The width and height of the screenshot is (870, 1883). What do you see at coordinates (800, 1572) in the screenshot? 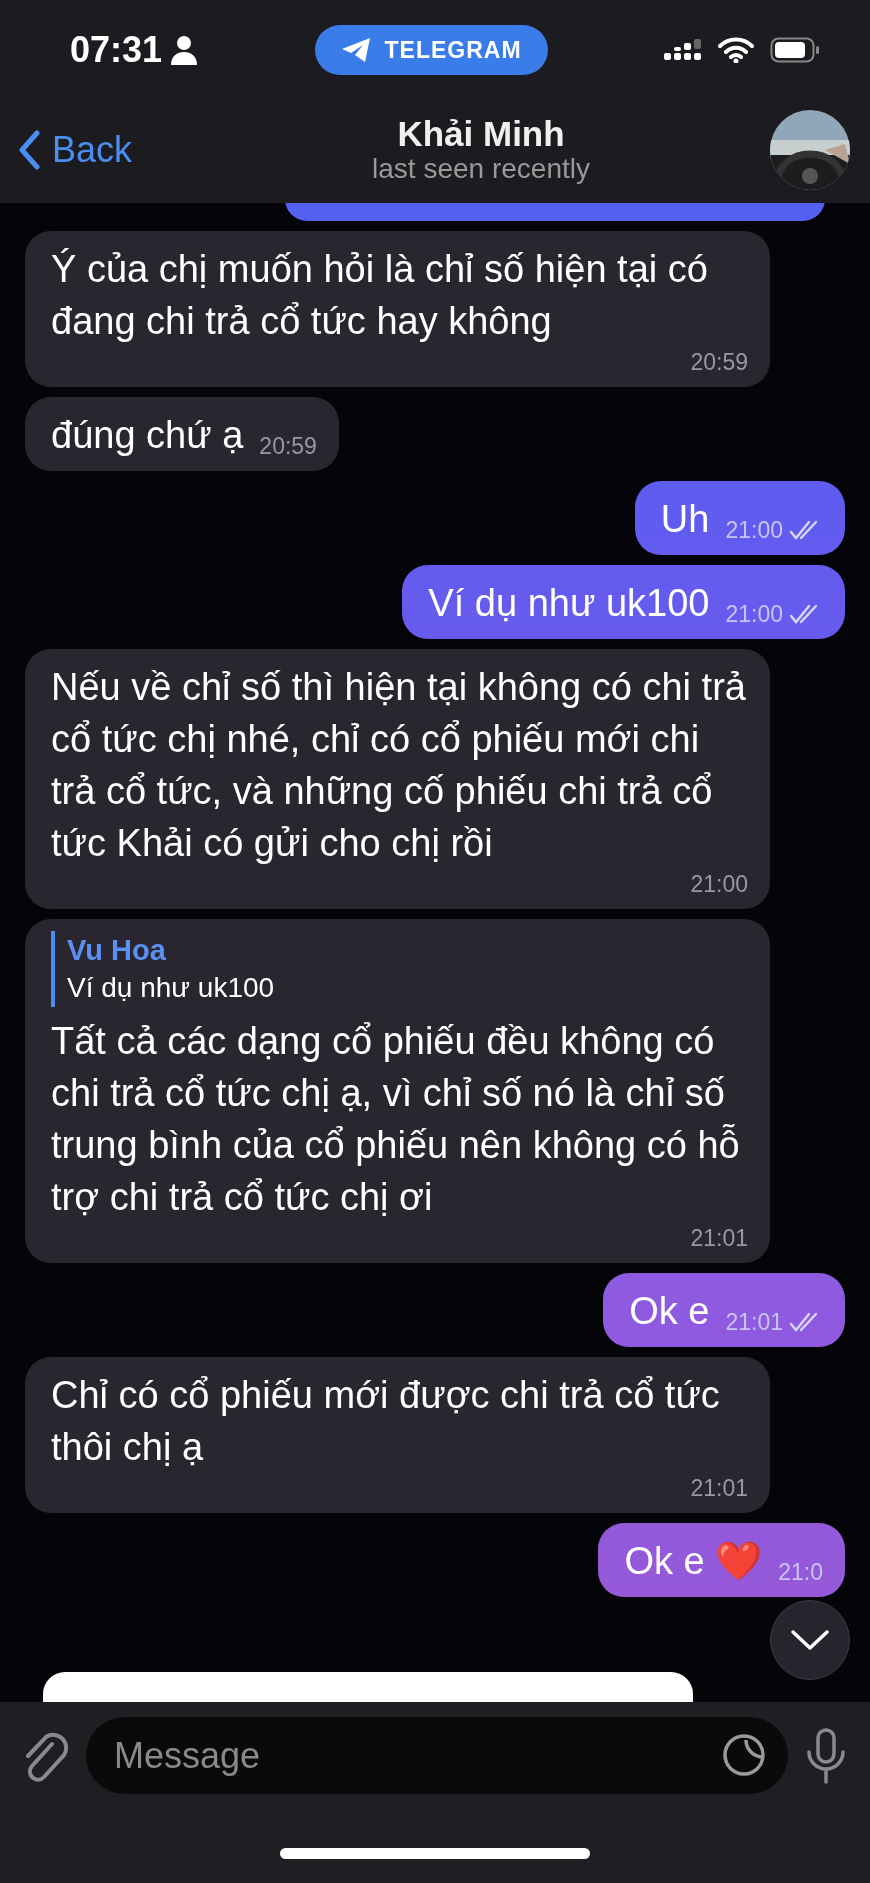
I see `message-time: 21:0` at bounding box center [800, 1572].